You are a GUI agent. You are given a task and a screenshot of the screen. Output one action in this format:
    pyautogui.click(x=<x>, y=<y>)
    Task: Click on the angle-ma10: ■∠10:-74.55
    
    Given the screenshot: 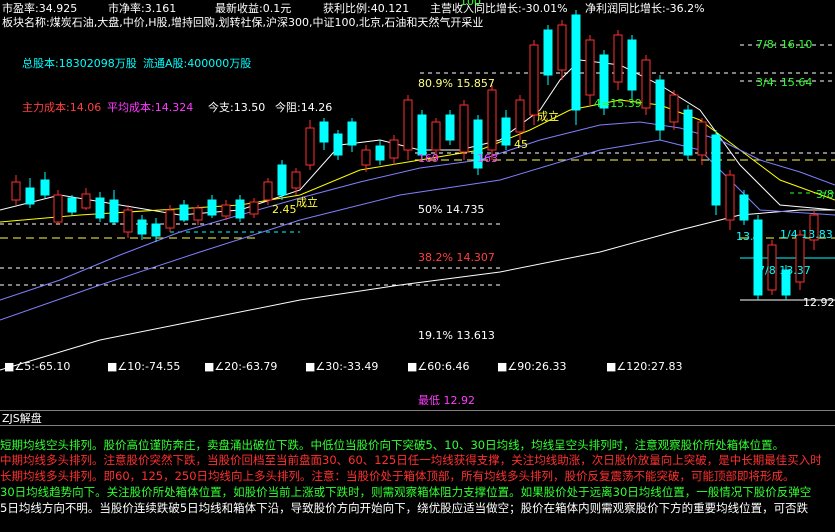 What is the action you would take?
    pyautogui.click(x=144, y=366)
    